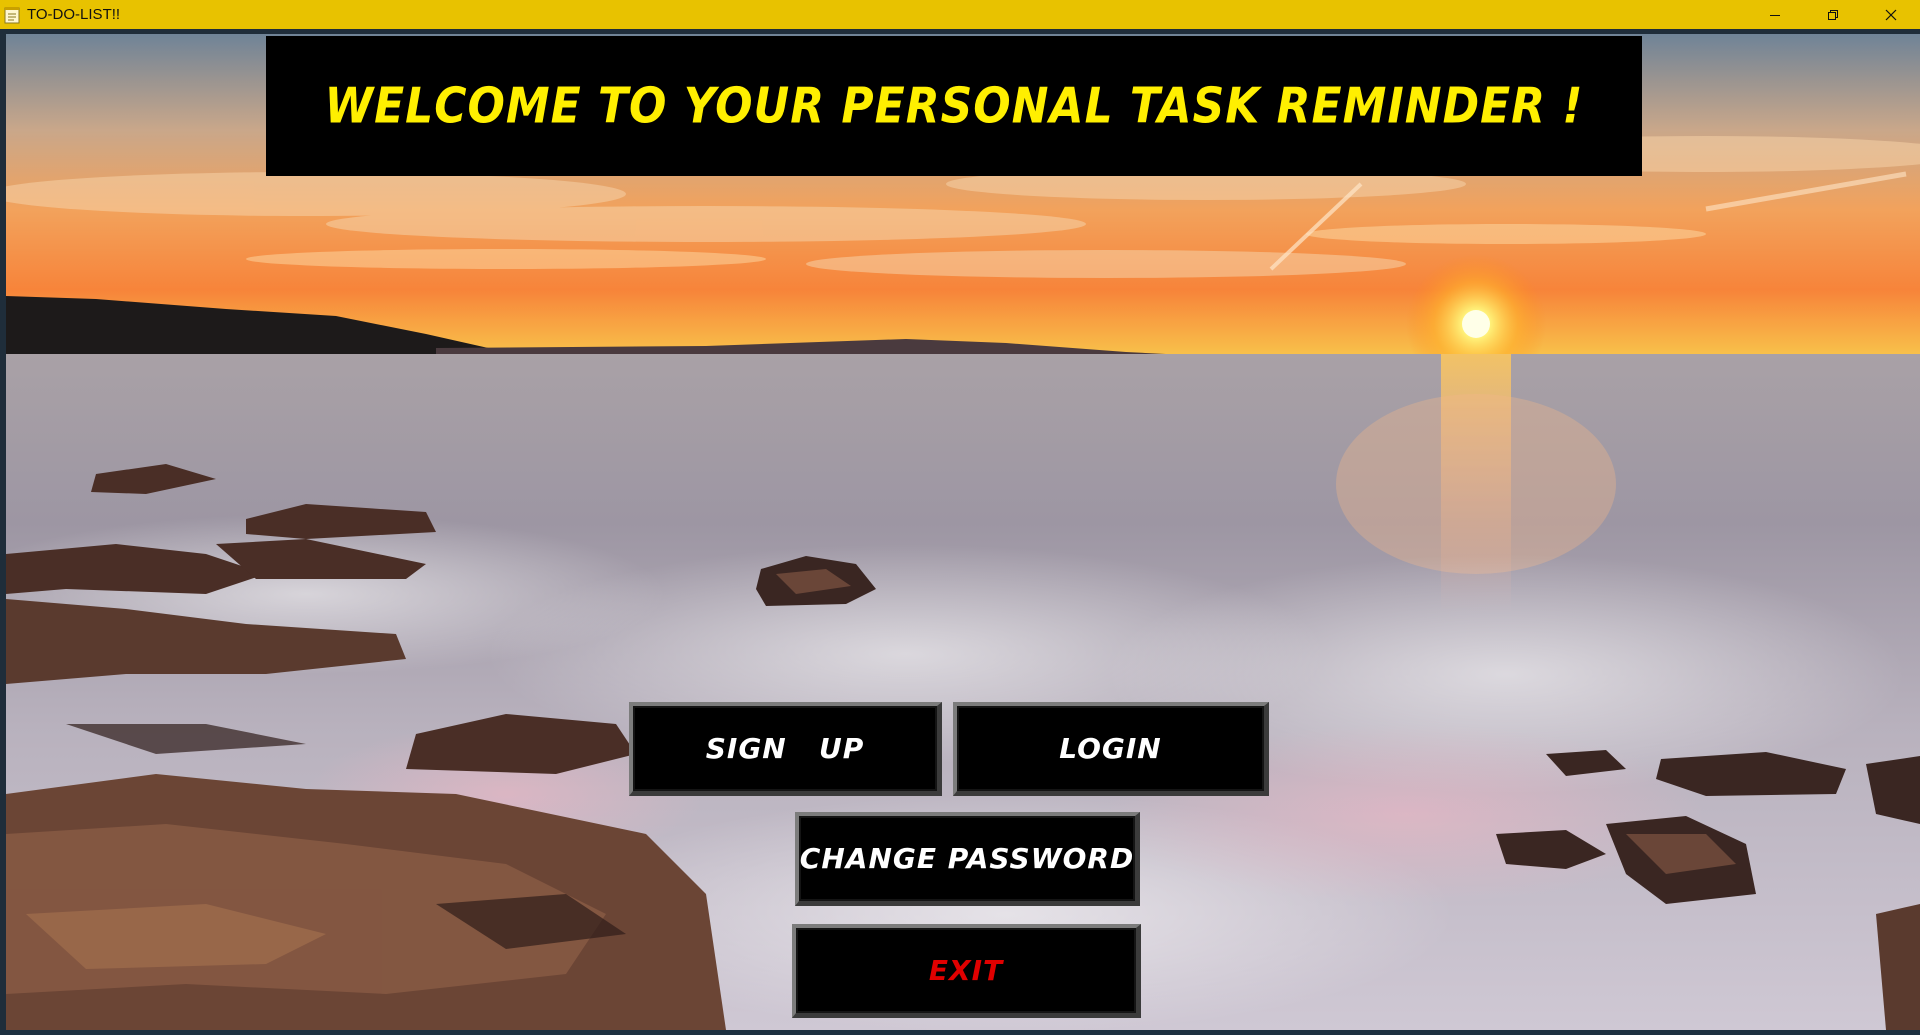 The image size is (1920, 1035). I want to click on close-icon, so click(1891, 14).